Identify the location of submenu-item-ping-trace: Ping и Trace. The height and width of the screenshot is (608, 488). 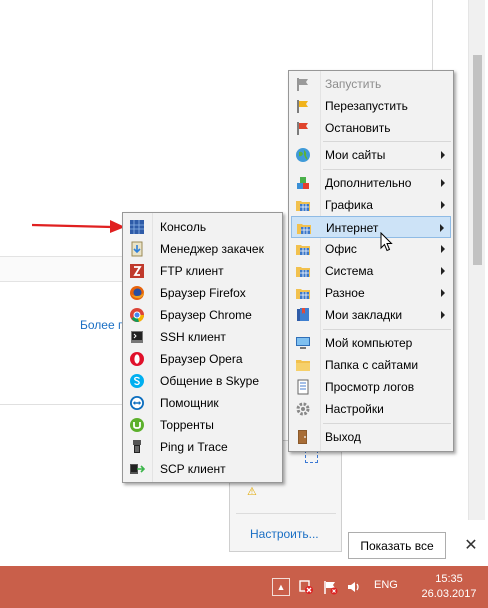
(202, 447).